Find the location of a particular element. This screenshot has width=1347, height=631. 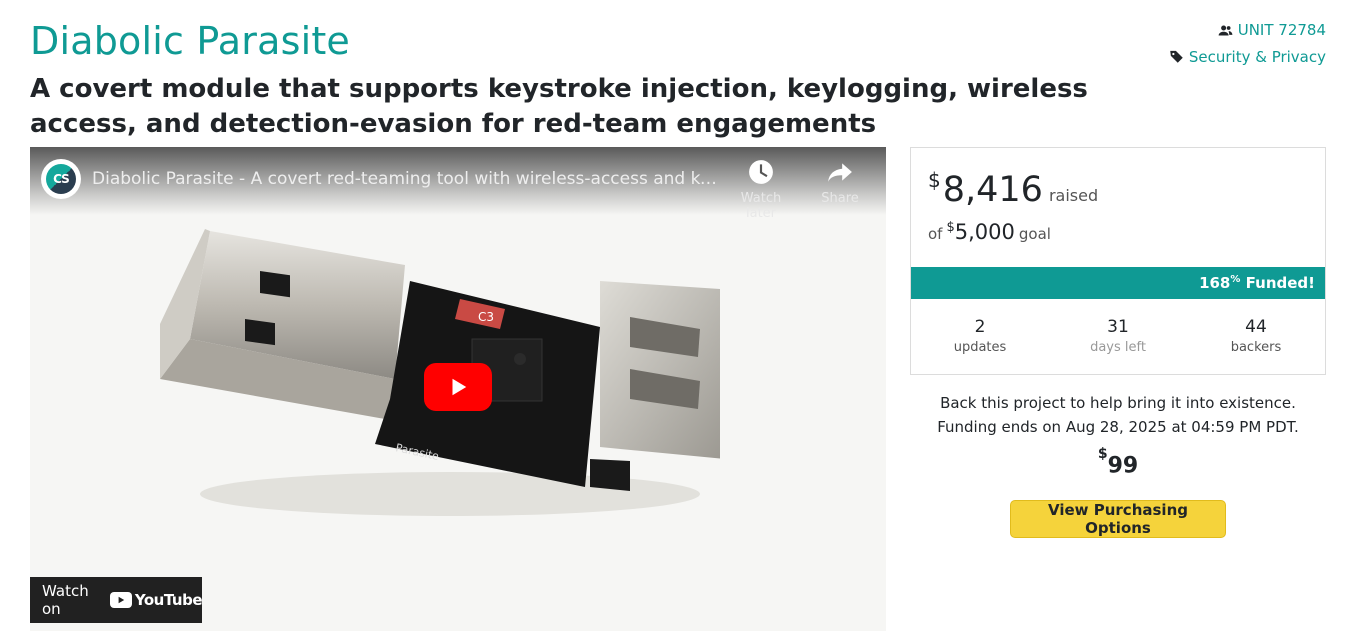

funded-percent: 168 is located at coordinates (1215, 283).